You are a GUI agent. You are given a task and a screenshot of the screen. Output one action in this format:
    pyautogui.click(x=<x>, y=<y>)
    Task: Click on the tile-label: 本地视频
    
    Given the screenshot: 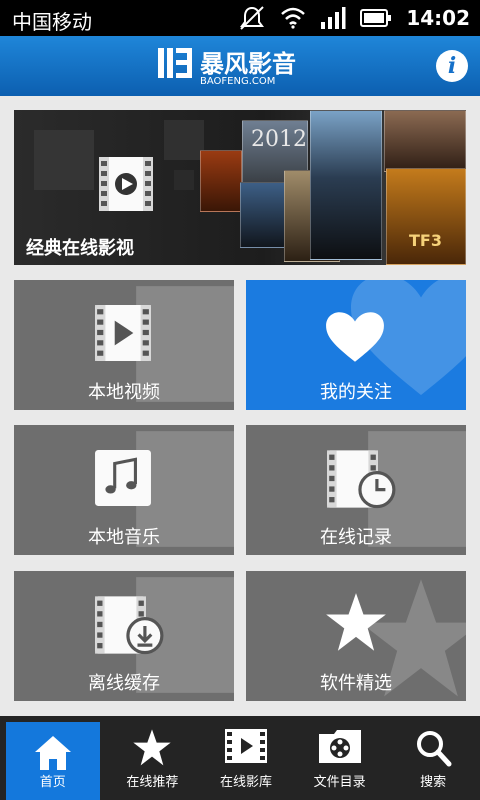 What is the action you would take?
    pyautogui.click(x=124, y=392)
    